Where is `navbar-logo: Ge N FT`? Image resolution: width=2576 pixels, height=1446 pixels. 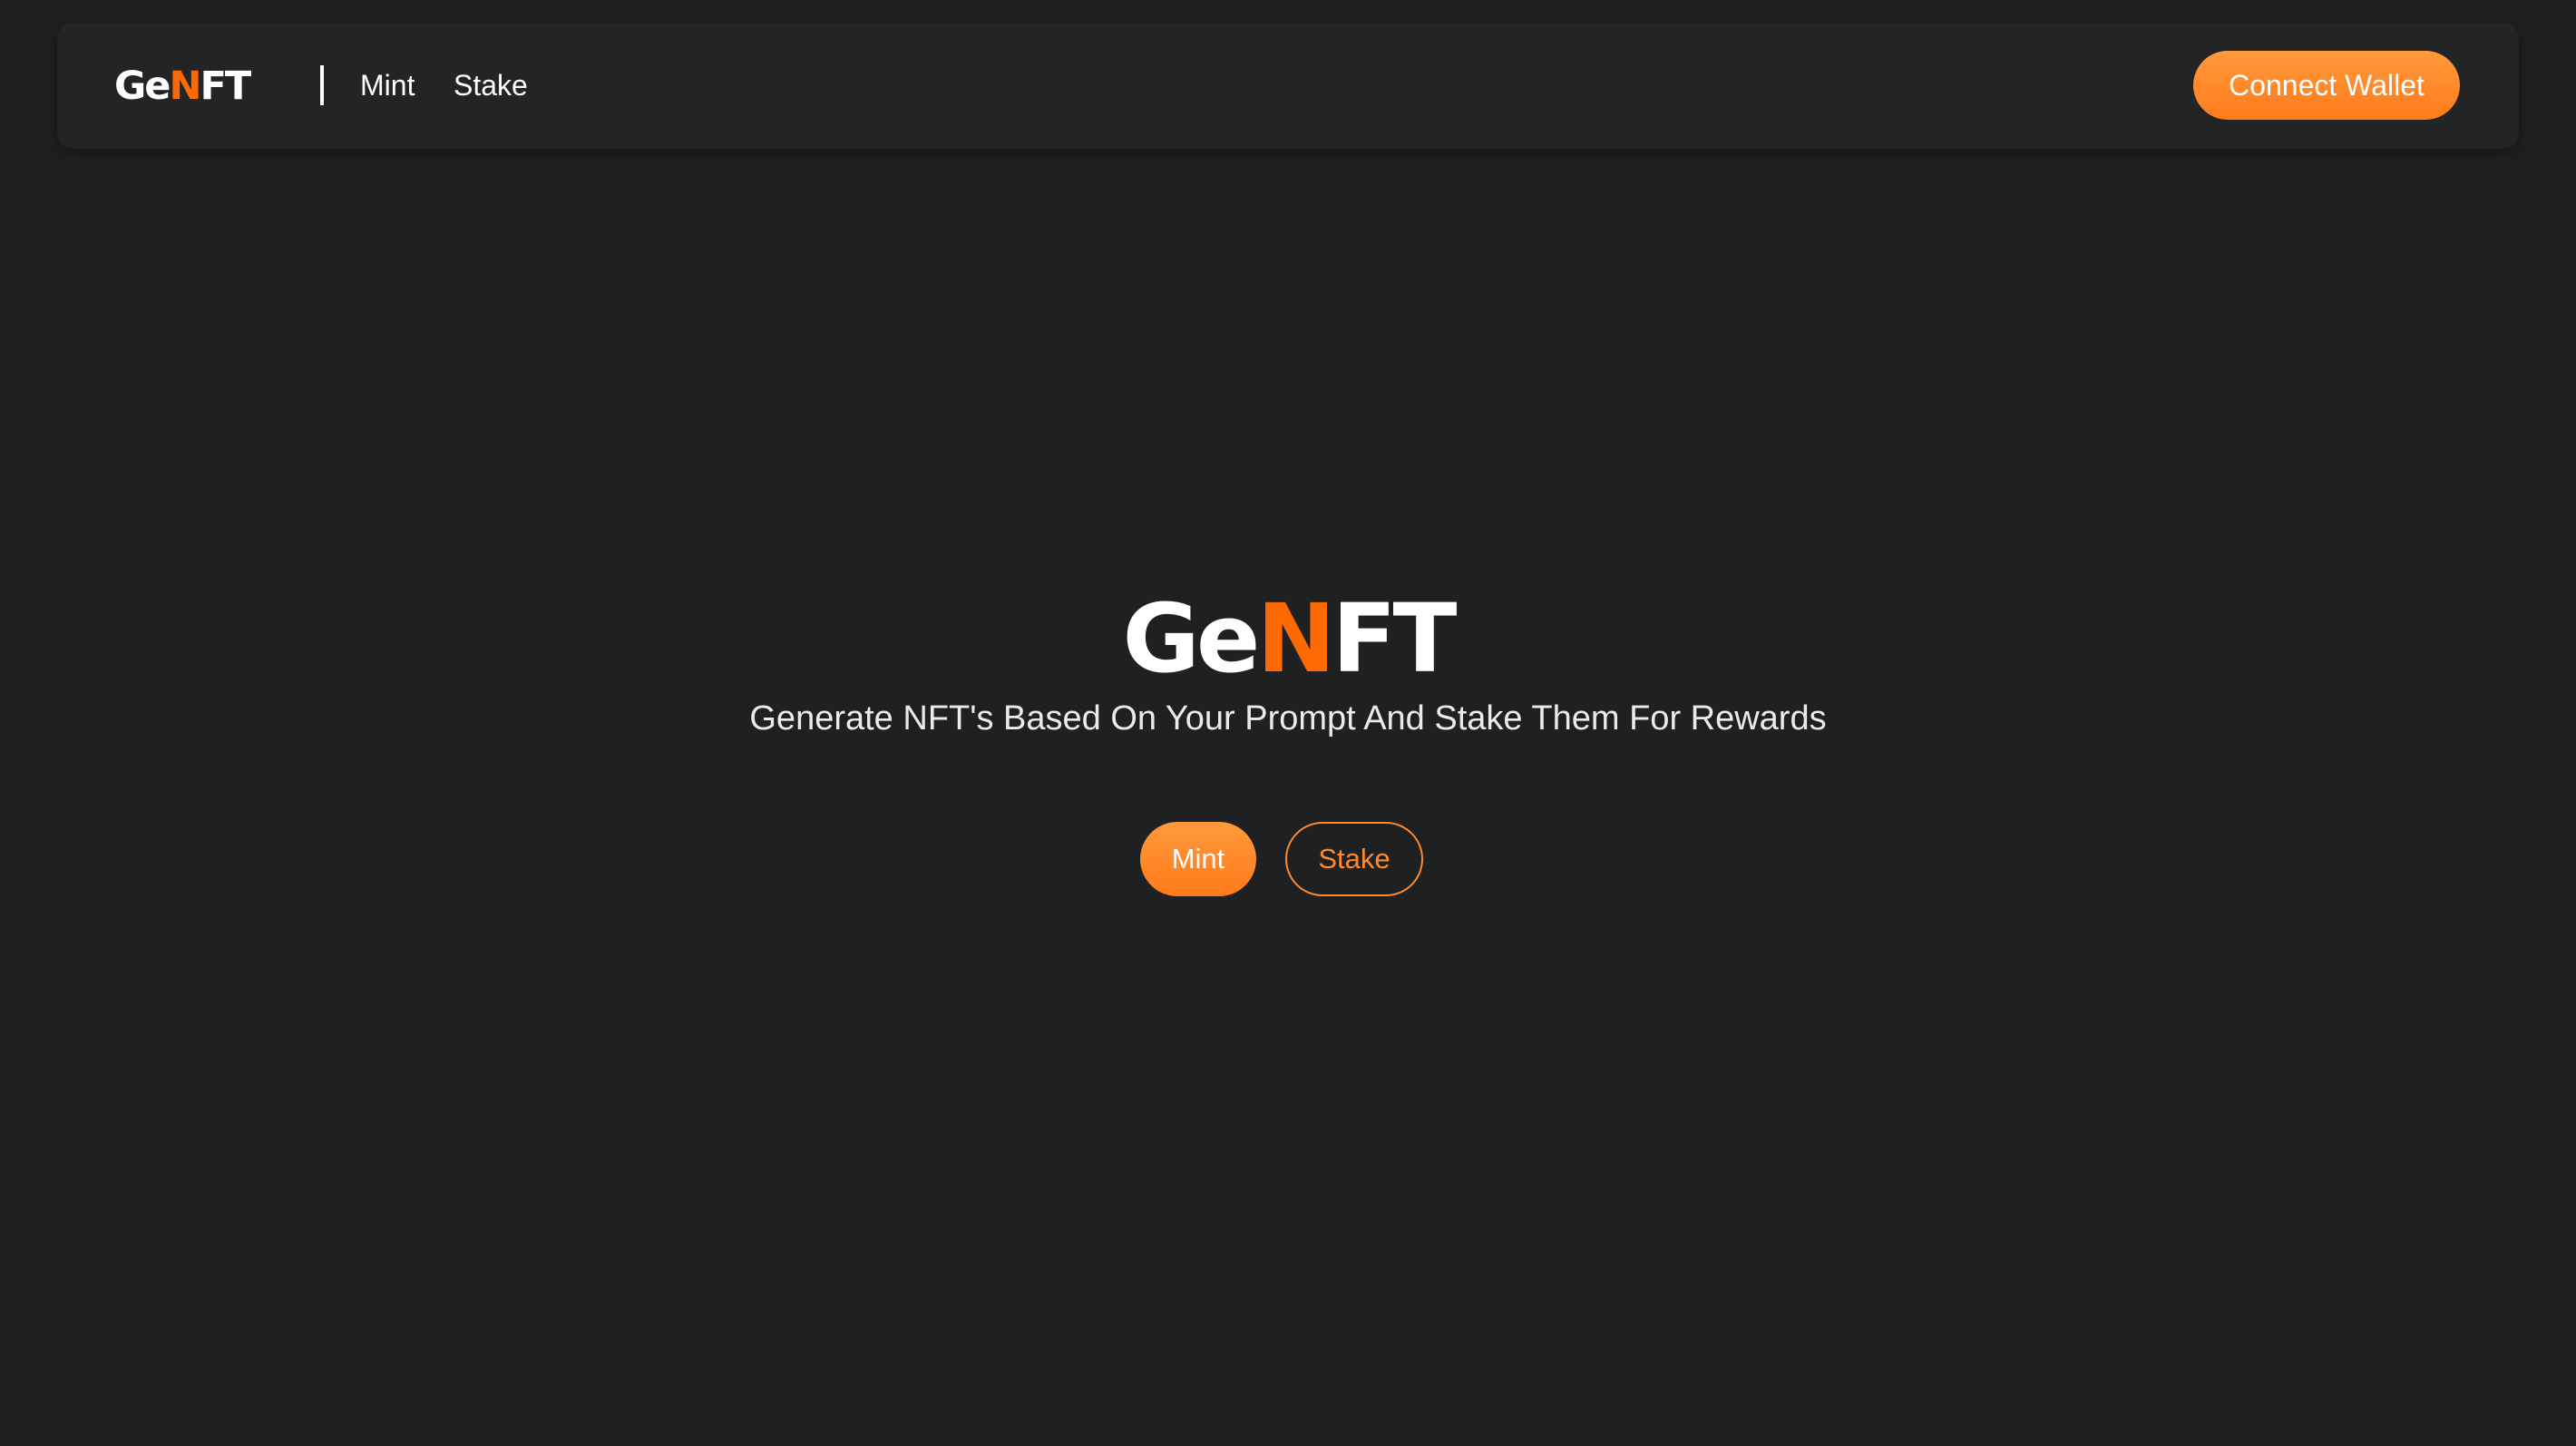
navbar-logo: Ge N FT is located at coordinates (182, 86).